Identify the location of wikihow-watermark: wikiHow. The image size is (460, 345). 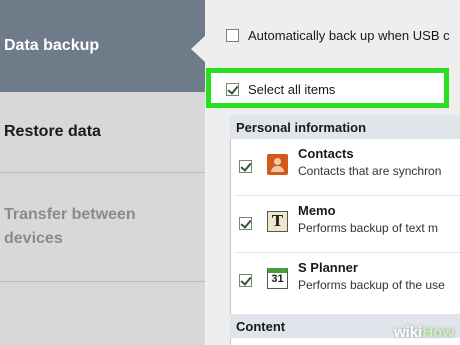
(424, 332).